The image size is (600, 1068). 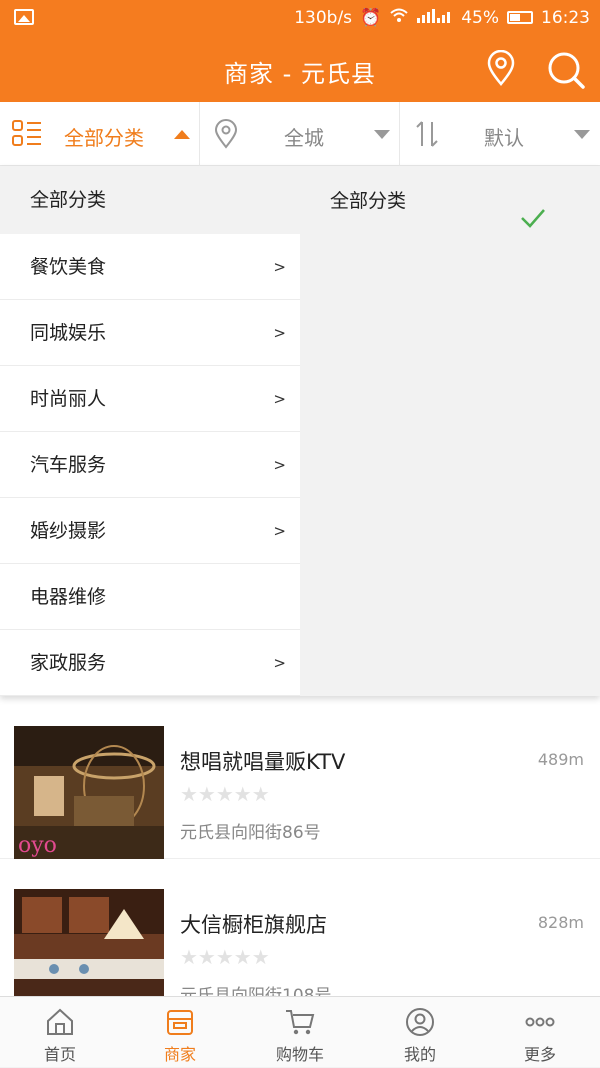 What do you see at coordinates (150, 267) in the screenshot?
I see `category-item: 餐饮美食 >` at bounding box center [150, 267].